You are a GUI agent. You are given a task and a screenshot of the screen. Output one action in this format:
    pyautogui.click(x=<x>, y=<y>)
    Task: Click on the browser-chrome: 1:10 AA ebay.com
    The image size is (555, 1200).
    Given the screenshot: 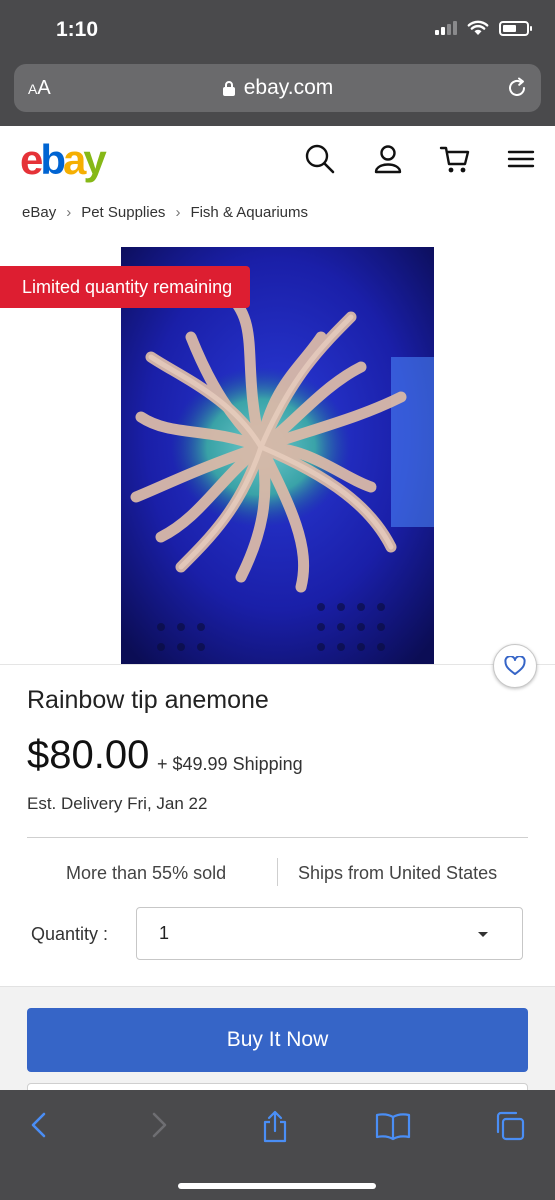 What is the action you would take?
    pyautogui.click(x=277, y=63)
    